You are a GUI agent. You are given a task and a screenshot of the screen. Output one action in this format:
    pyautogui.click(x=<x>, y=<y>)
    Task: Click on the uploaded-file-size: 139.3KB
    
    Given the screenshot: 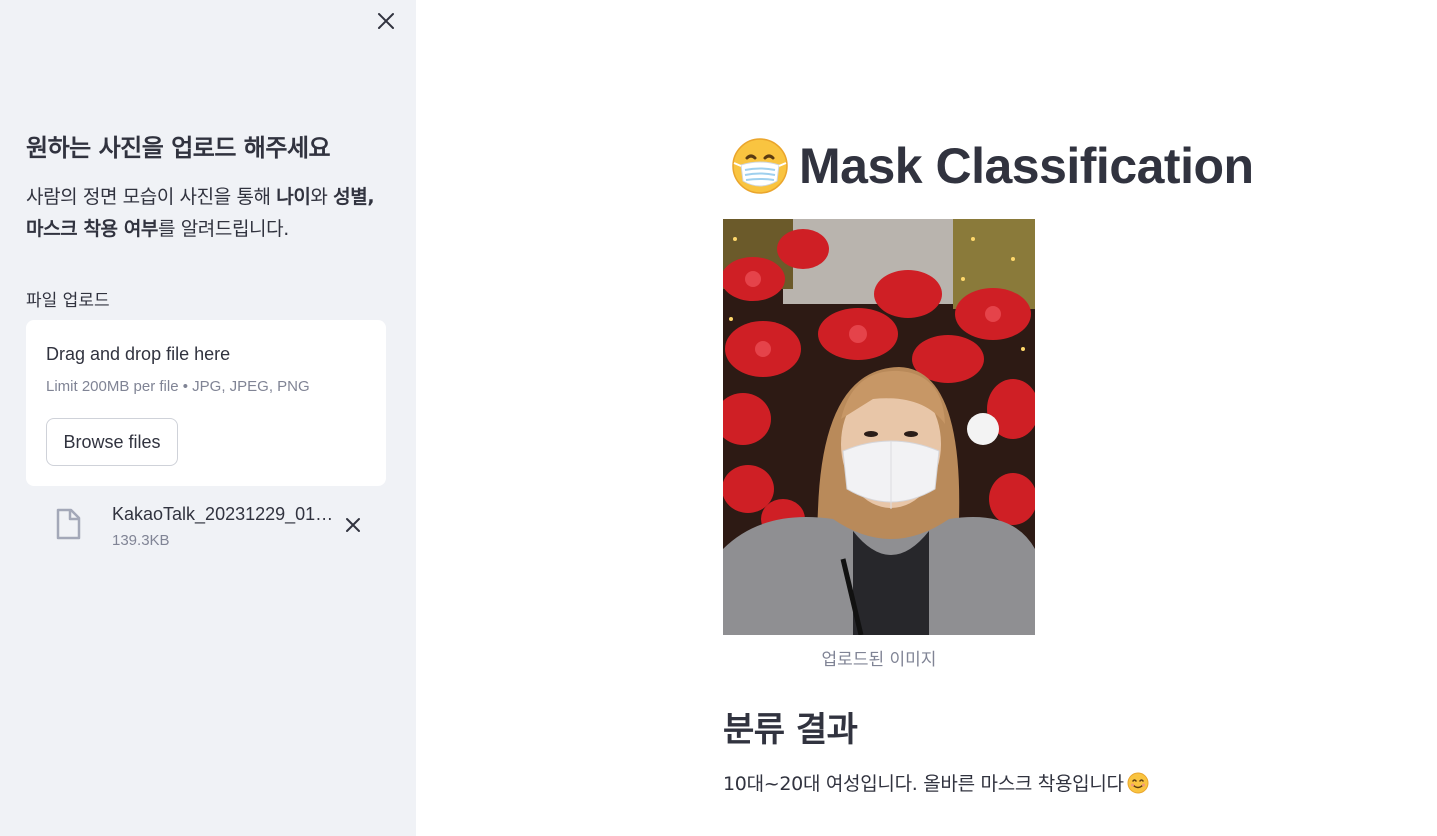 What is the action you would take?
    pyautogui.click(x=141, y=540)
    